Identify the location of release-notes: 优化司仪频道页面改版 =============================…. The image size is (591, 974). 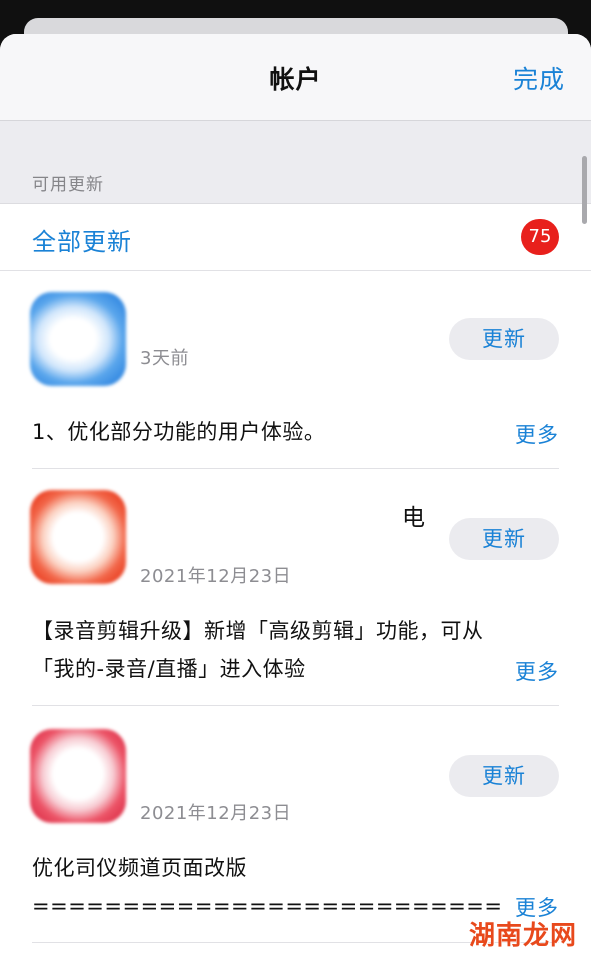
(267, 887).